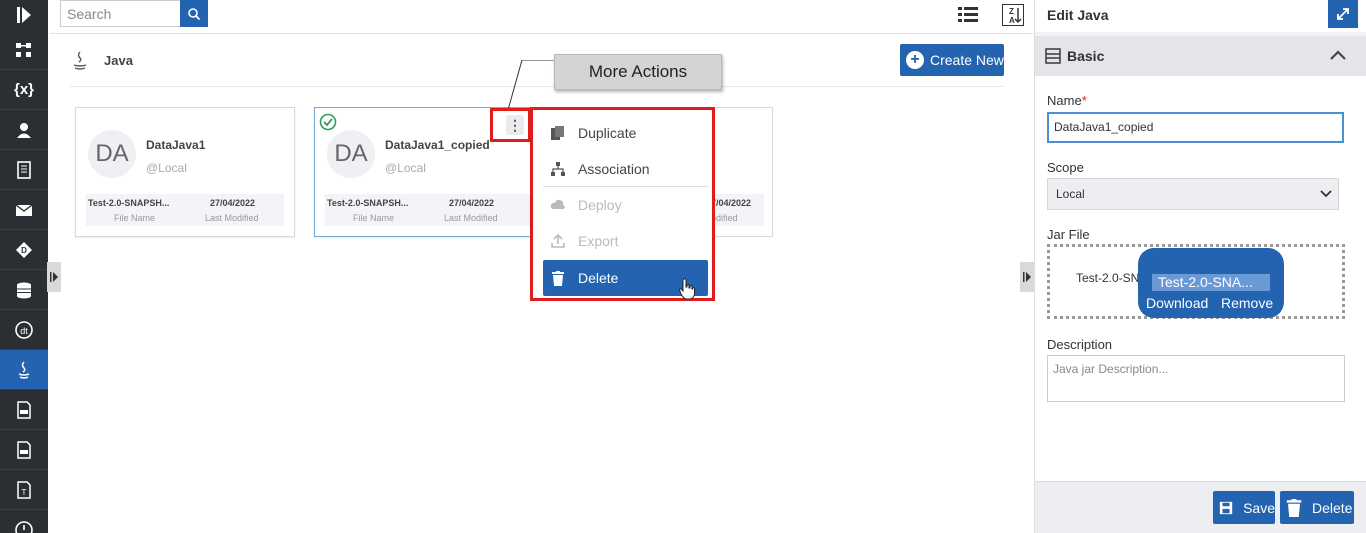  What do you see at coordinates (24, 526) in the screenshot?
I see `clock-icon` at bounding box center [24, 526].